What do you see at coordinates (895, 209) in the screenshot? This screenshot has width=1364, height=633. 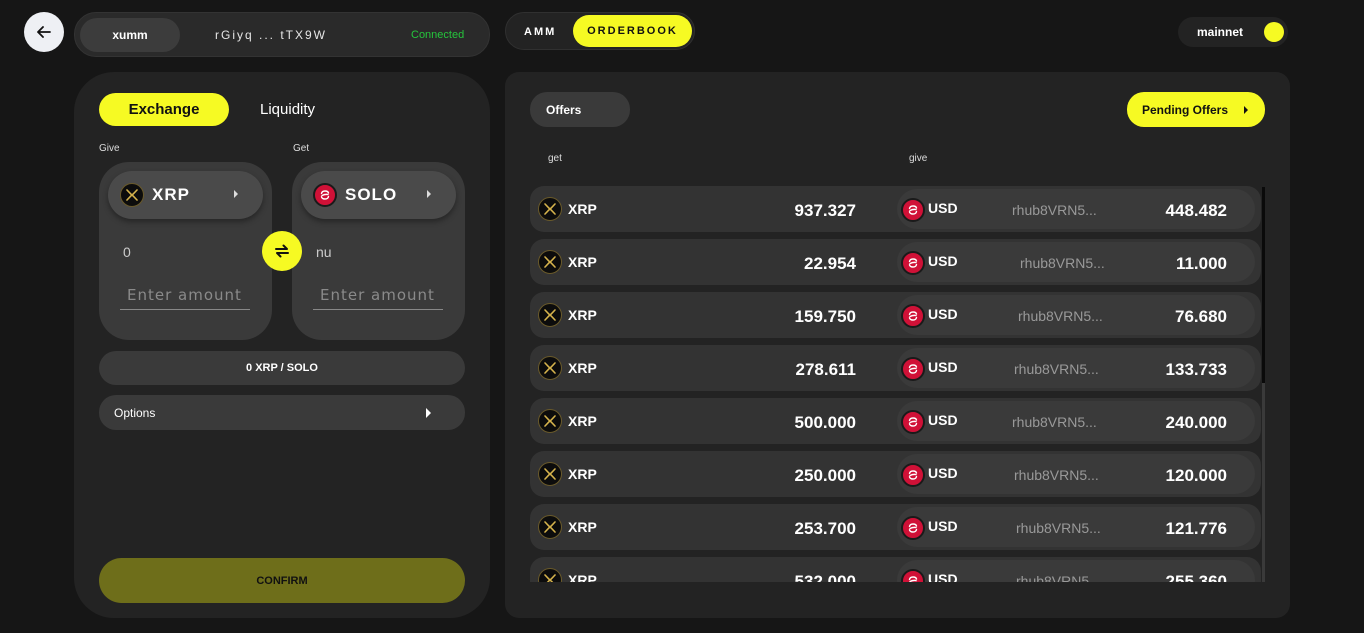 I see `offer-row: XRP 937.327 USD rhub8VRN5... 448.482` at bounding box center [895, 209].